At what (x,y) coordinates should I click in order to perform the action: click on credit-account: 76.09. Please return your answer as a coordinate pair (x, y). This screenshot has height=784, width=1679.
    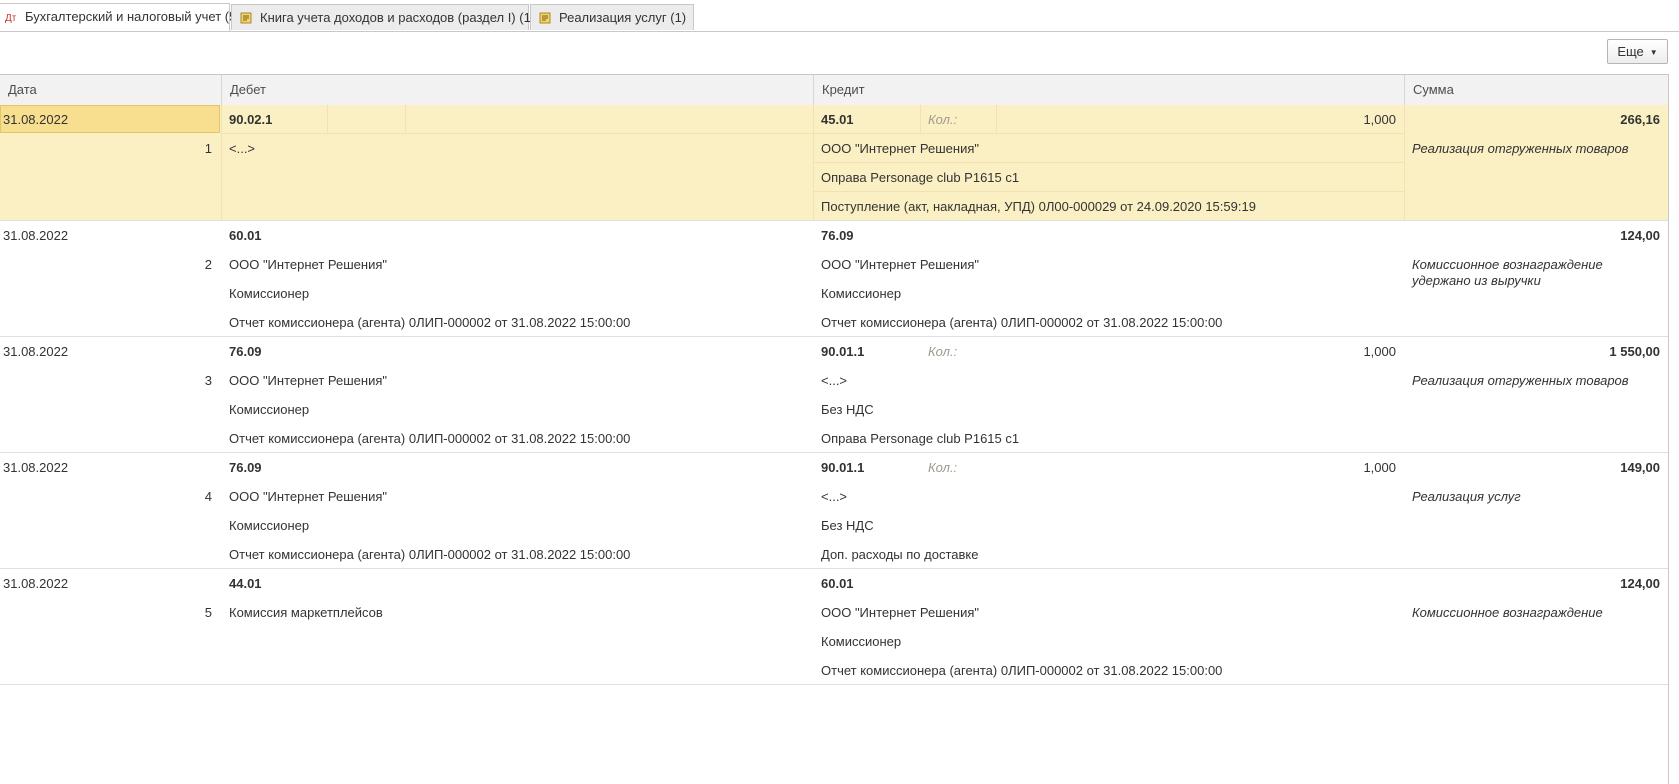
    Looking at the image, I should click on (837, 235).